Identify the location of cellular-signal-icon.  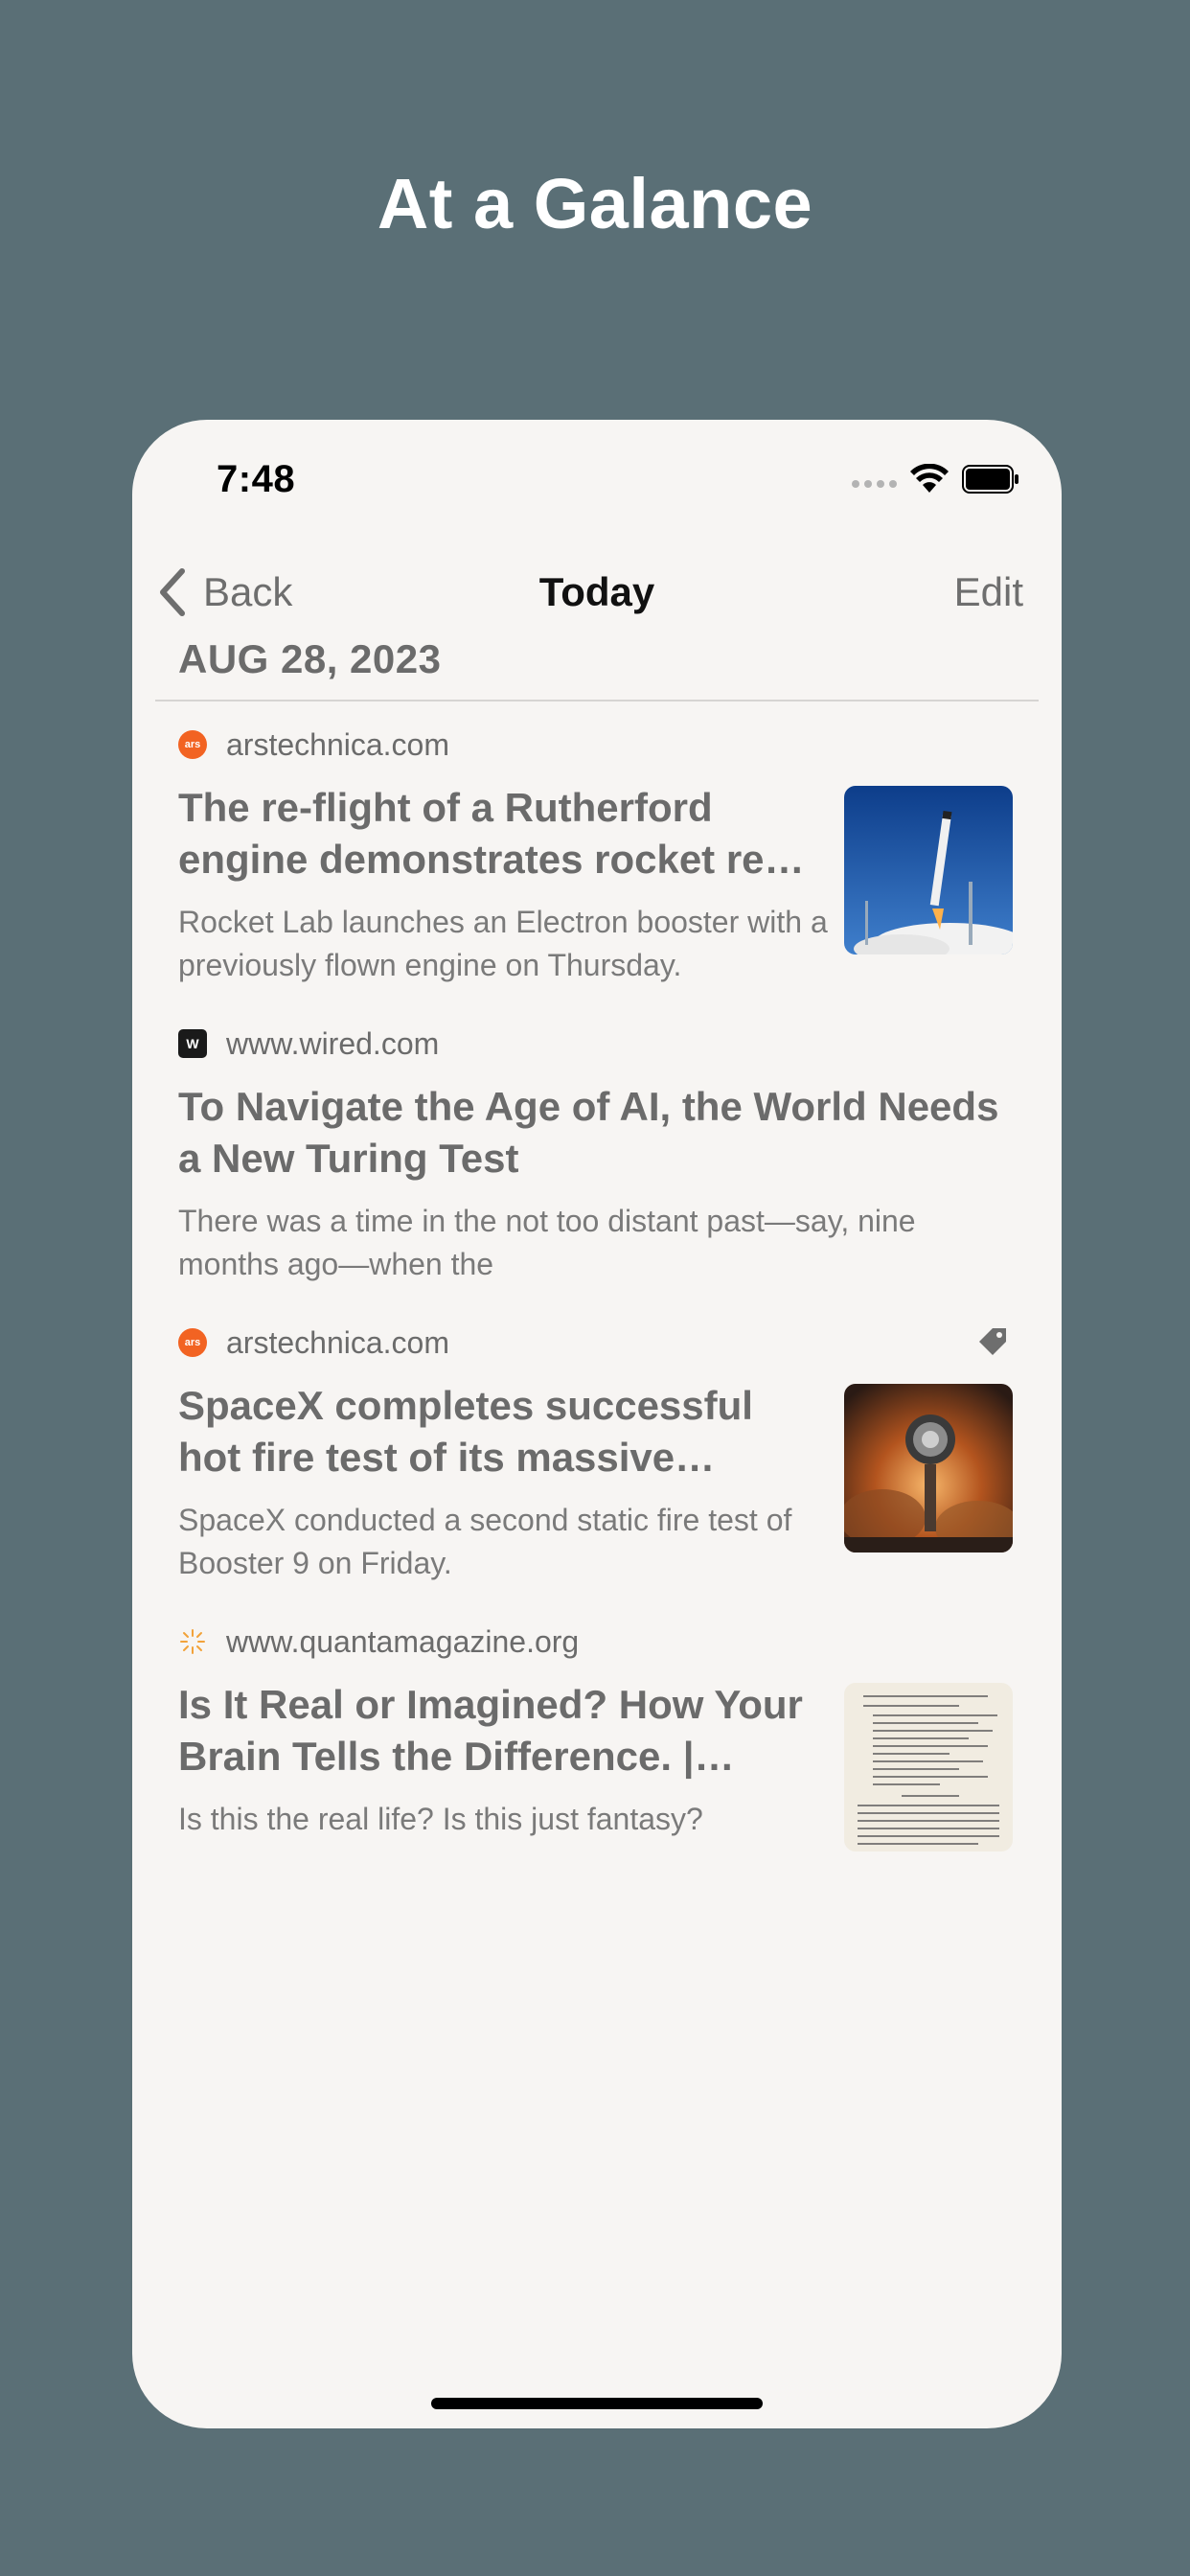
(874, 484).